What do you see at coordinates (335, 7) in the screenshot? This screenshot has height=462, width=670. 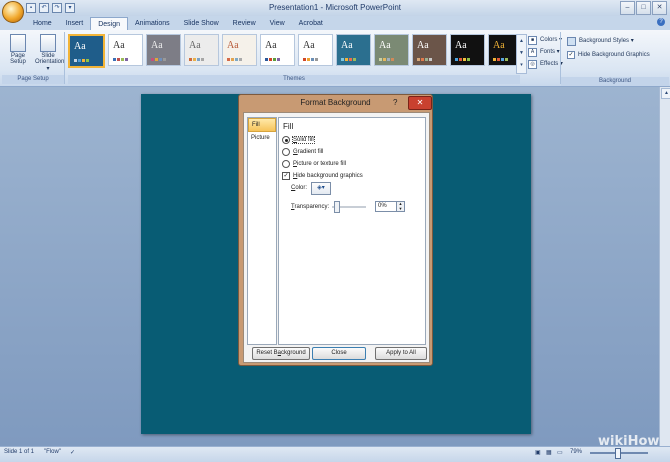 I see `window-title: Presentation1 - Microsoft PowerPoint` at bounding box center [335, 7].